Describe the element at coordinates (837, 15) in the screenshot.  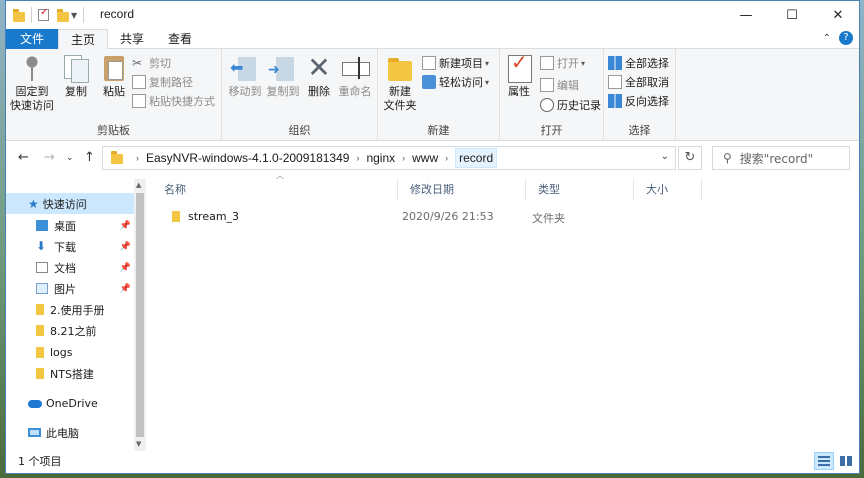
I see `close-button: ✕` at that location.